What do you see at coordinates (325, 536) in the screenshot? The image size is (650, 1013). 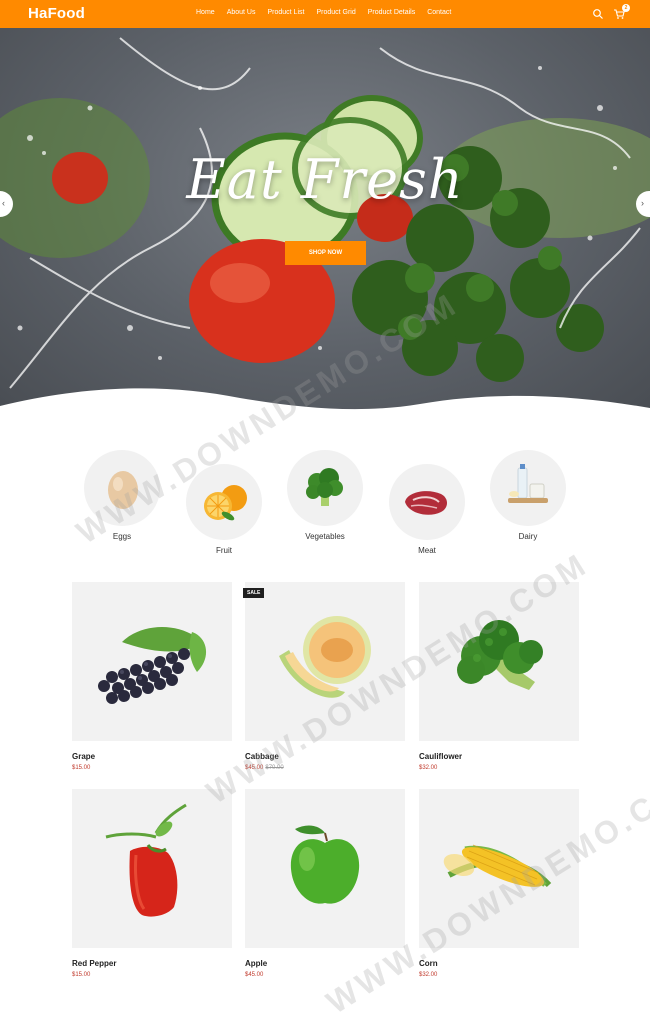 I see `category-label: Vegetables` at bounding box center [325, 536].